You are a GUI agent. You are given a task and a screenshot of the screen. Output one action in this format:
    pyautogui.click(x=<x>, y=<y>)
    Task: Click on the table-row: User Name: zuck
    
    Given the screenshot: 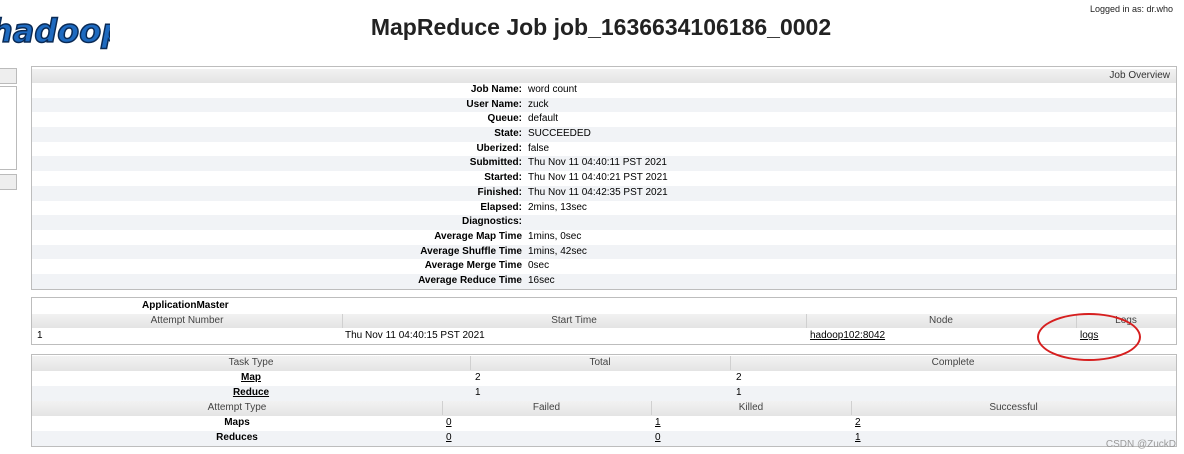 What is the action you would take?
    pyautogui.click(x=604, y=105)
    